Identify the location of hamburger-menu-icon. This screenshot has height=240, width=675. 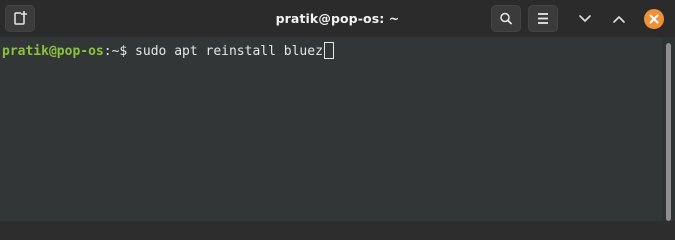
(543, 18).